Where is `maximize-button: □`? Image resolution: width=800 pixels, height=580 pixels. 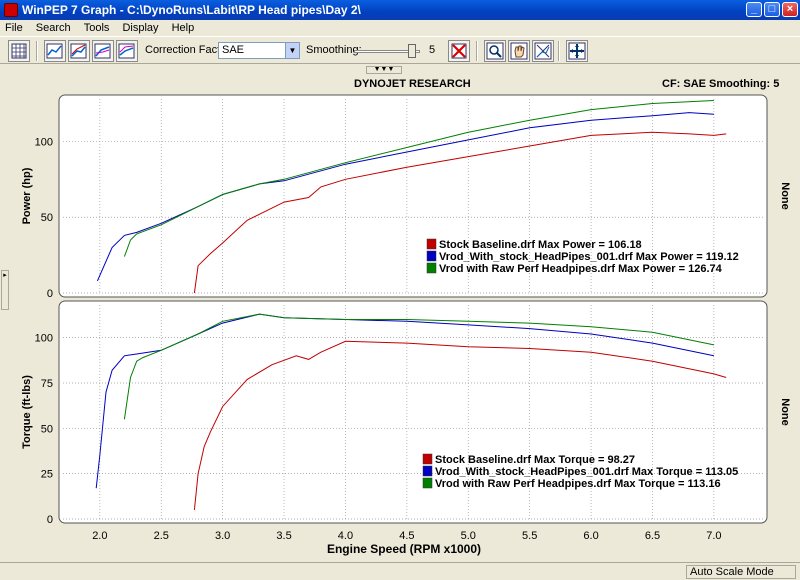
maximize-button: □ is located at coordinates (772, 9).